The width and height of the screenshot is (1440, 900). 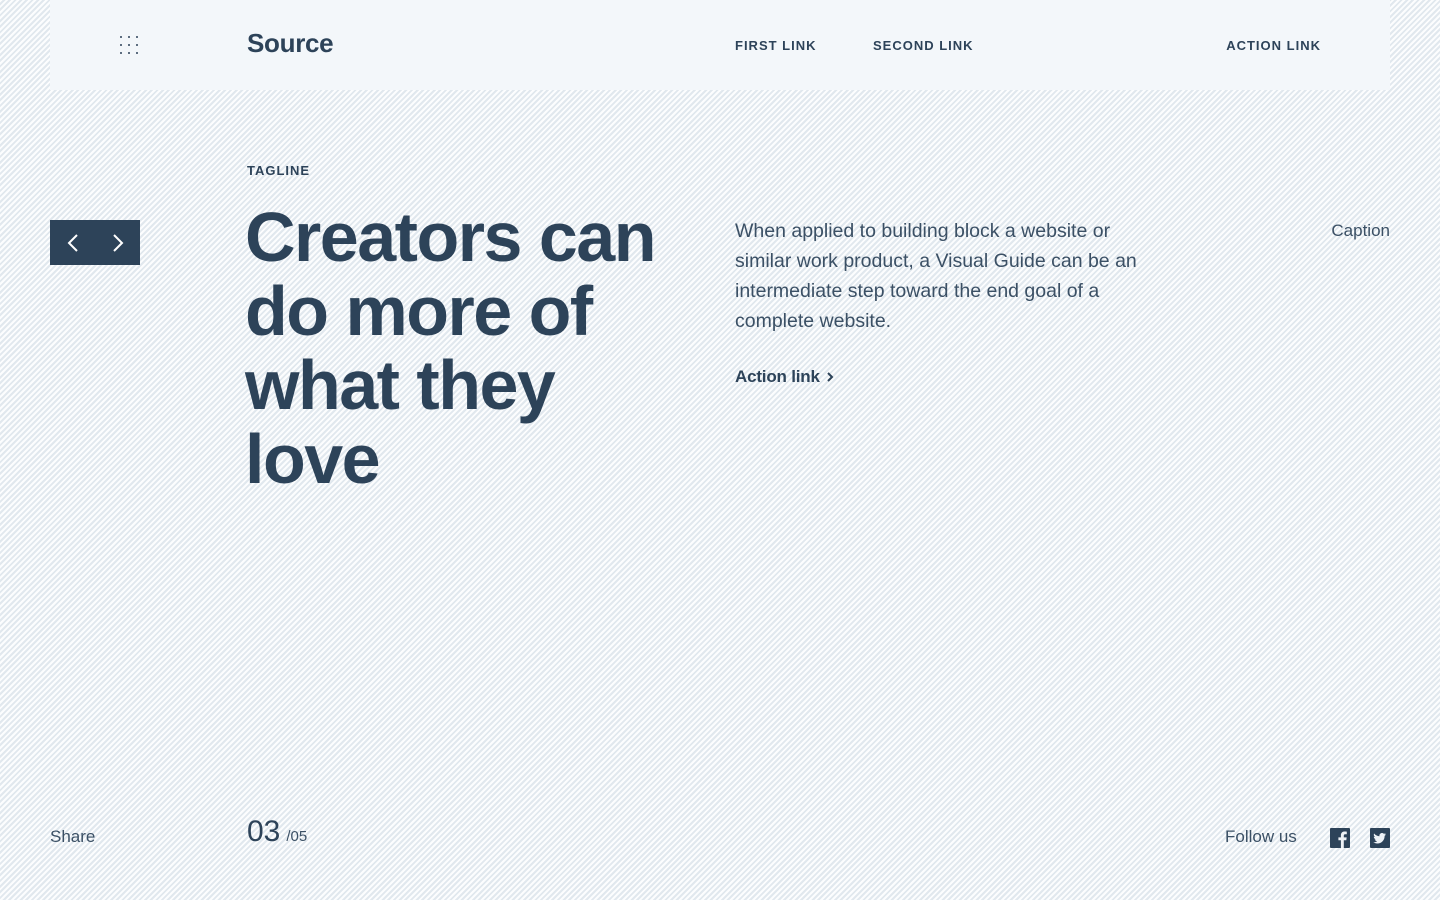 I want to click on nav-action-link: ACTION LINK, so click(x=1273, y=45).